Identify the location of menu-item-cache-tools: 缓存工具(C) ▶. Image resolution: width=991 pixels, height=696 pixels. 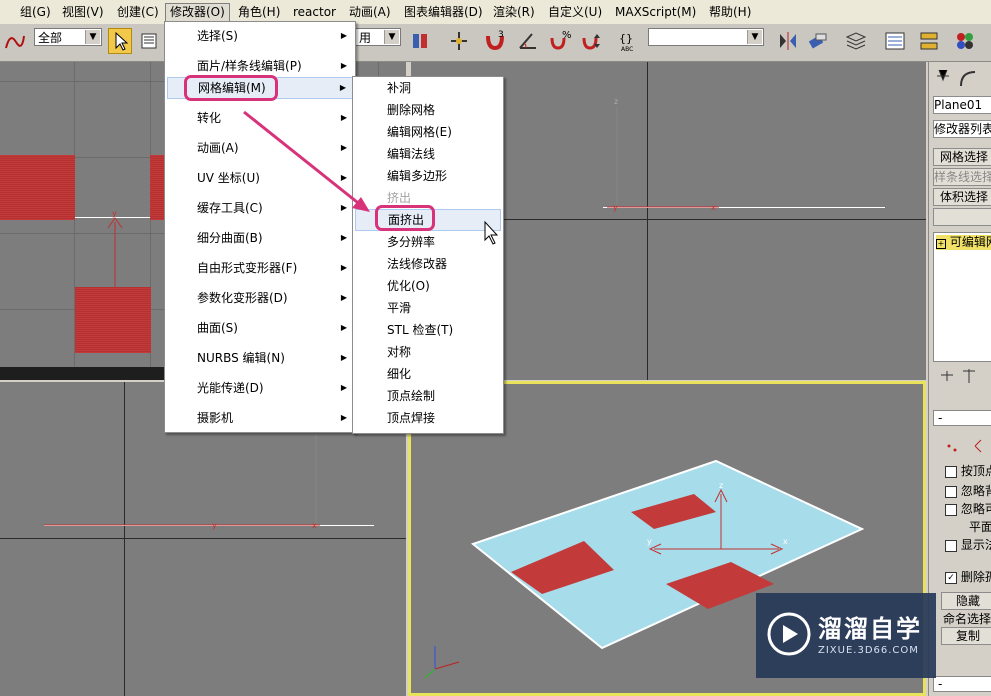
(260, 208).